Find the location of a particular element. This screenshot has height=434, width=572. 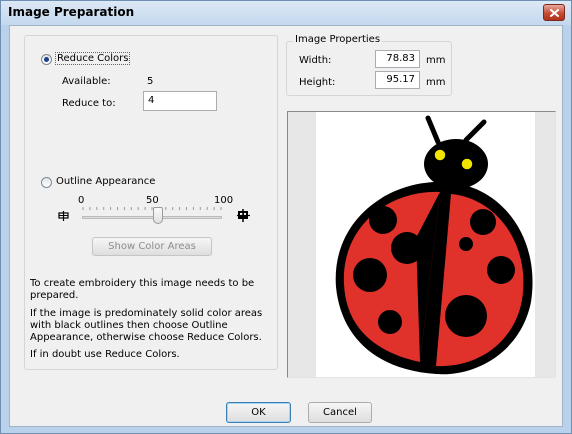

width-unit: mm is located at coordinates (436, 60).